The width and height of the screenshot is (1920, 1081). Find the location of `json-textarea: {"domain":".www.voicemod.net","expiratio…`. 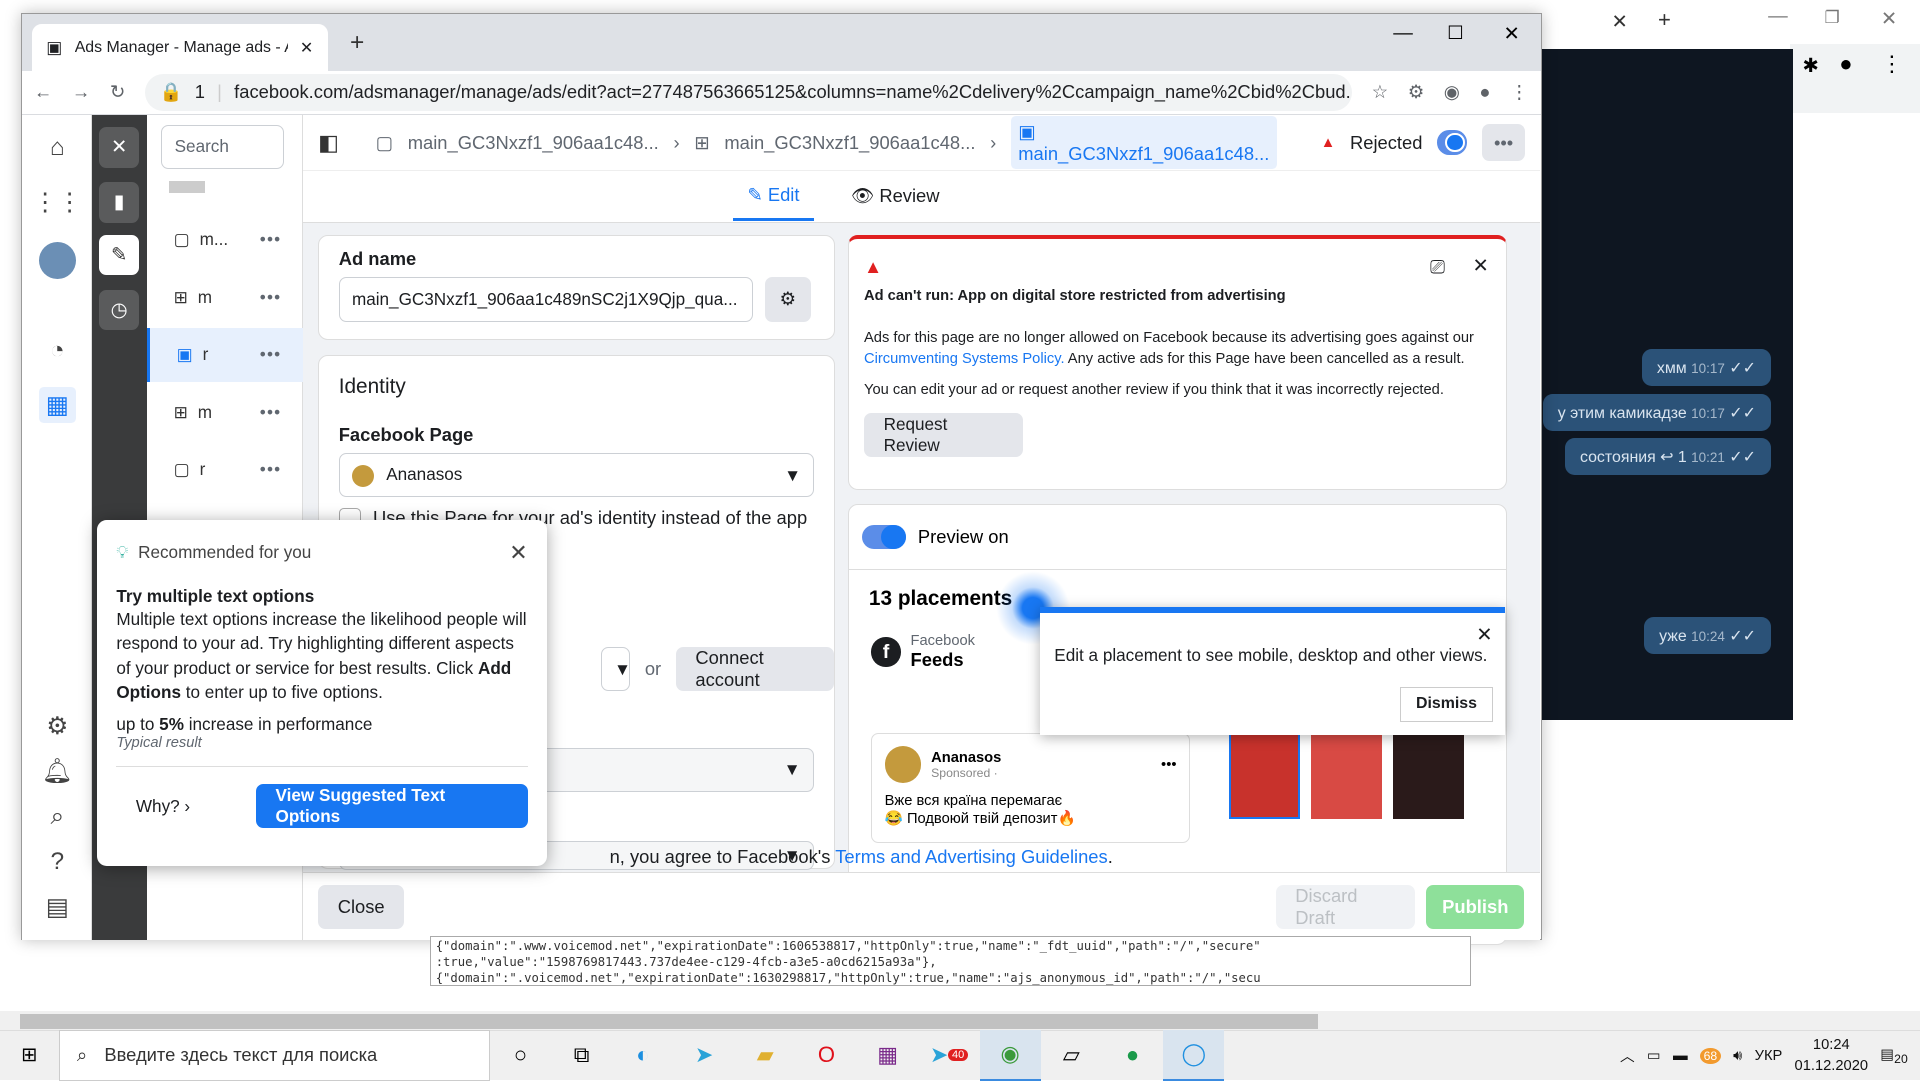

json-textarea: {"domain":".www.voicemod.net","expiratio… is located at coordinates (950, 960).